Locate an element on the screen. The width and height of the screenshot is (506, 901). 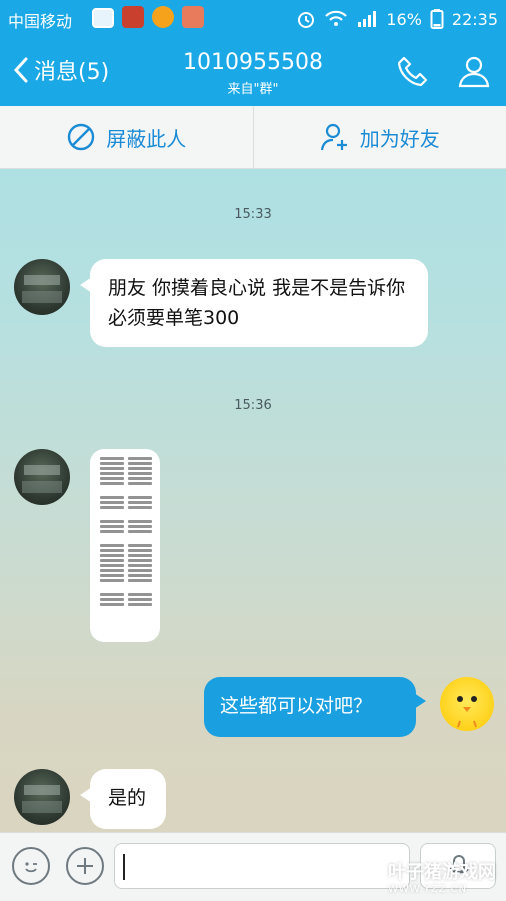
emoji-icon is located at coordinates (31, 866).